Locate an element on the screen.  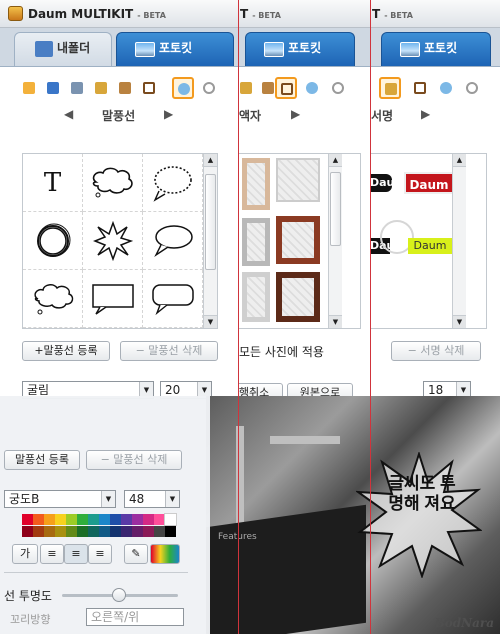
folder-icon is located at coordinates (29, 88).